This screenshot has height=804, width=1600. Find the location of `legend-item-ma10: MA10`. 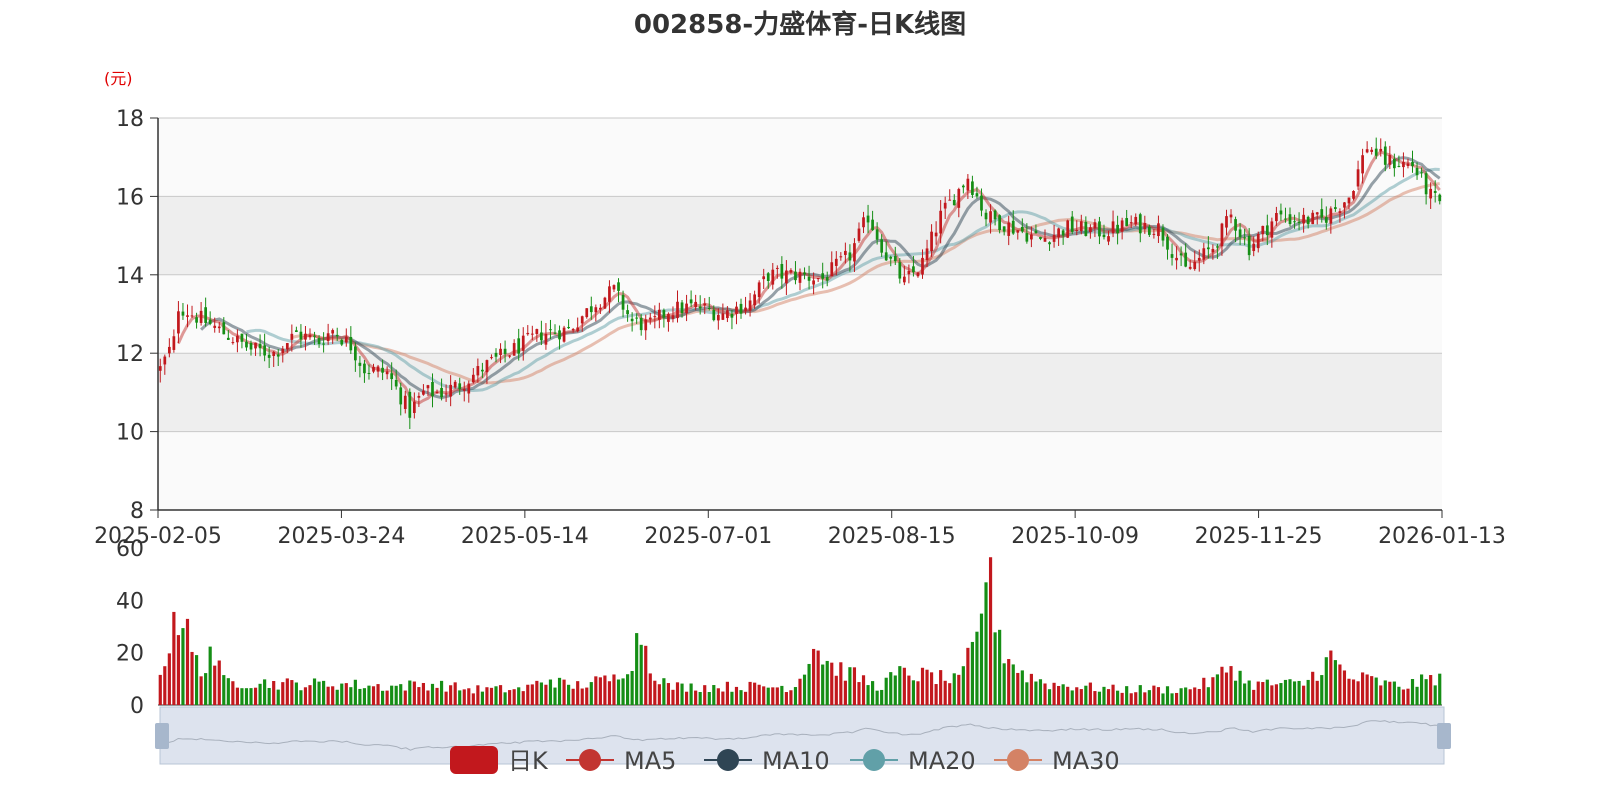

legend-item-ma10: MA10 is located at coordinates (767, 761).